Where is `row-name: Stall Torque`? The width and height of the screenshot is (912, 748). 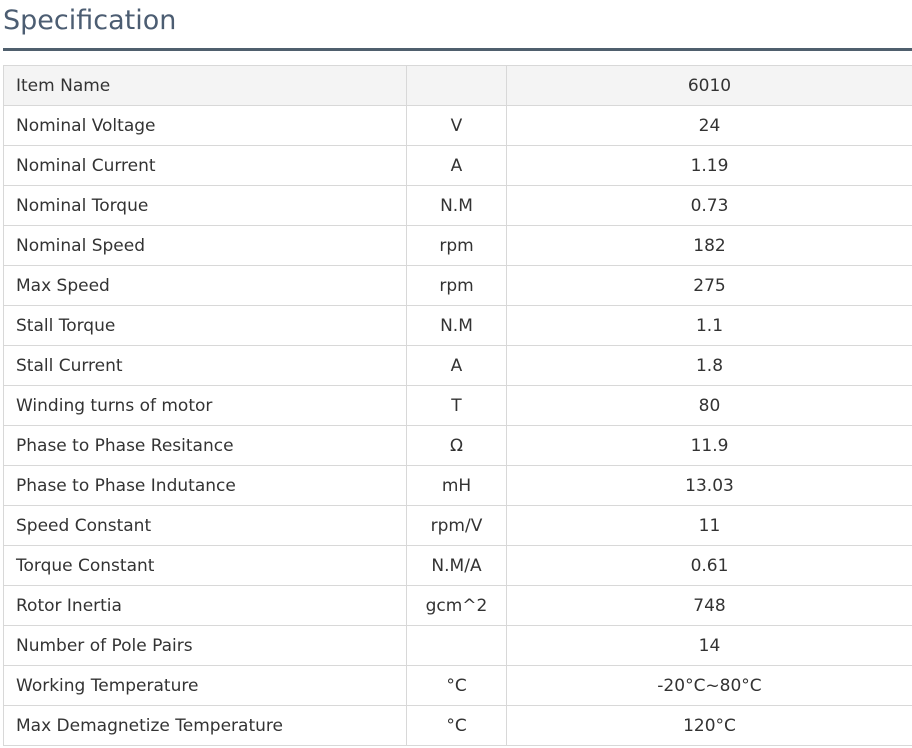
row-name: Stall Torque is located at coordinates (205, 325).